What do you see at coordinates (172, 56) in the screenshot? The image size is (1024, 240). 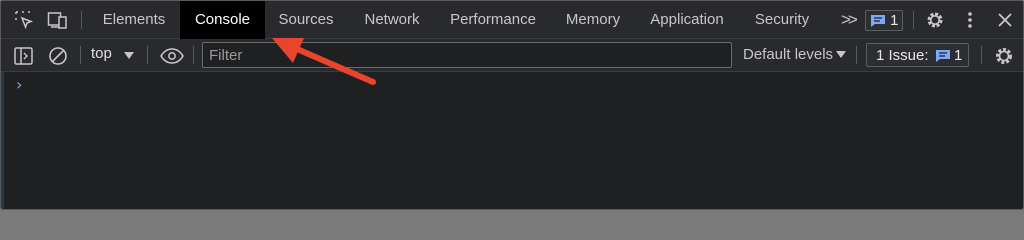 I see `live-expression-eye-icon` at bounding box center [172, 56].